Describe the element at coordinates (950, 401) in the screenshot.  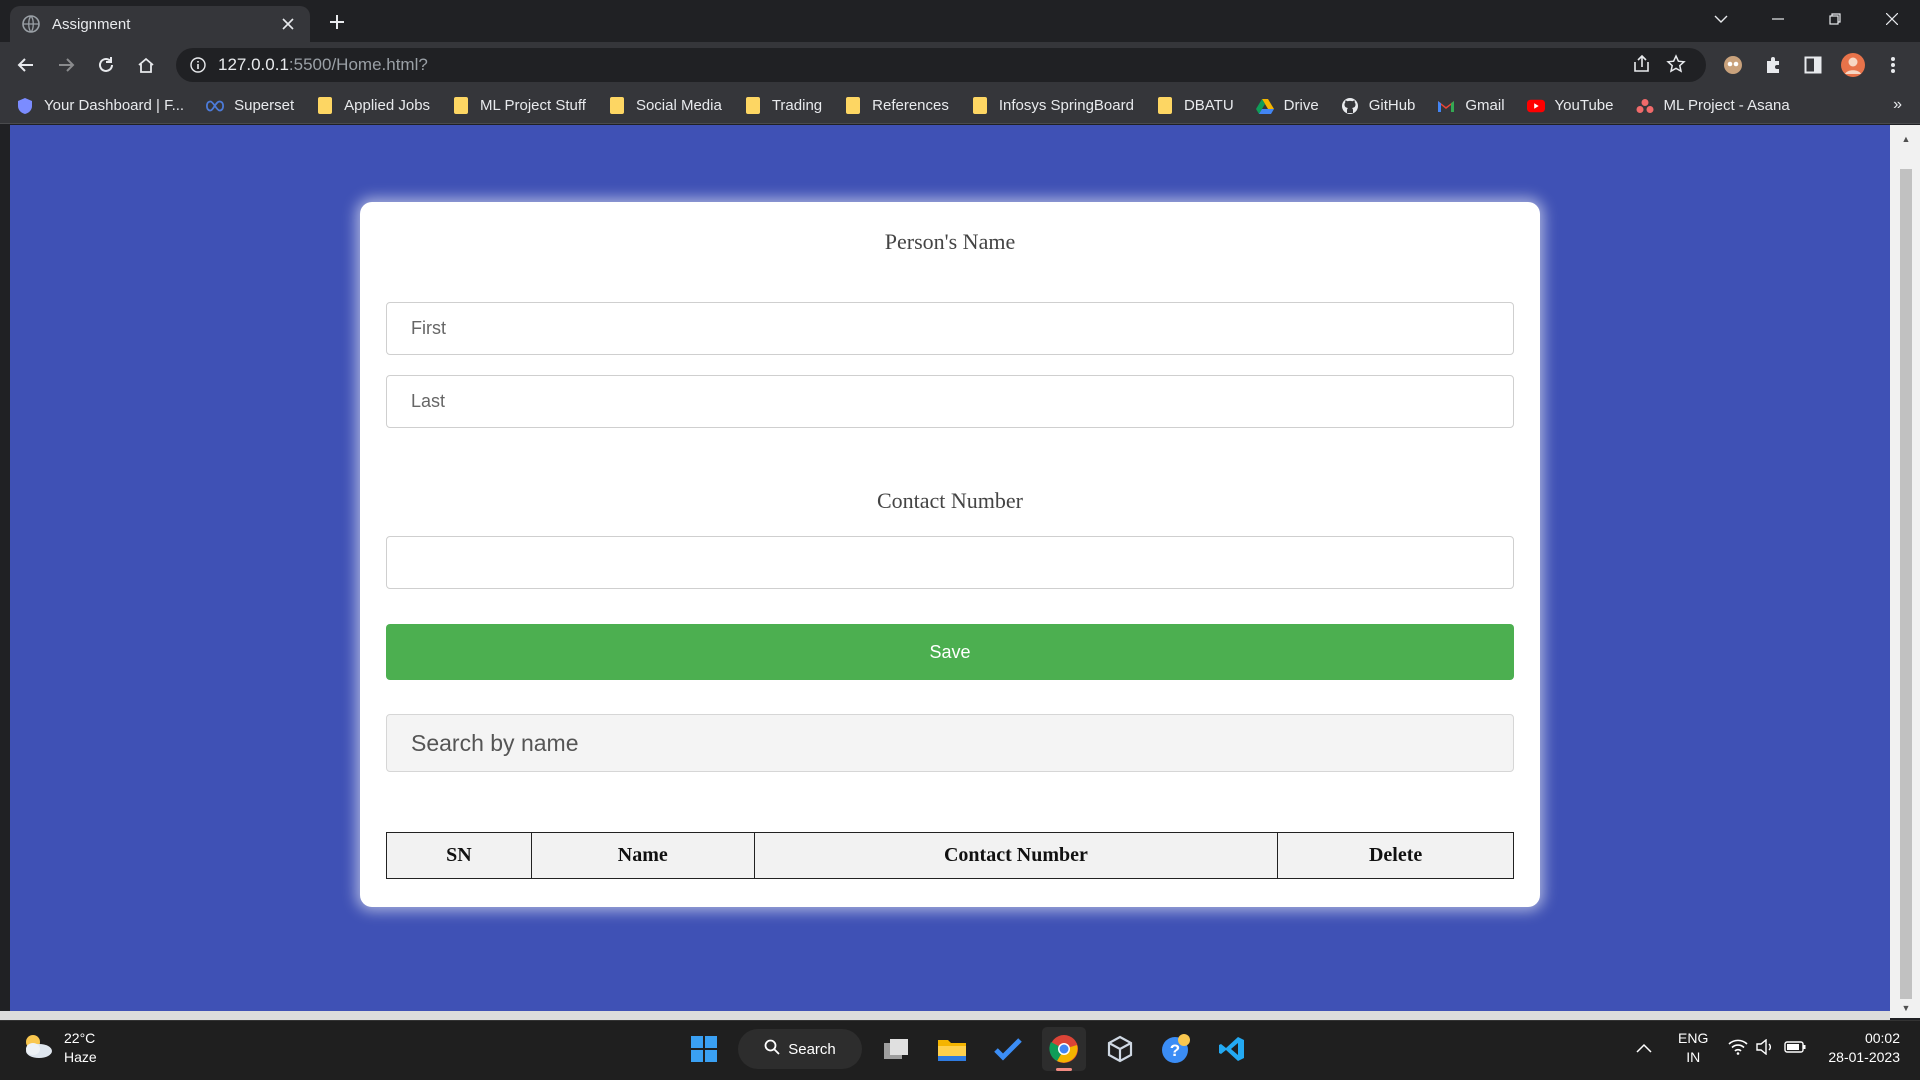
I see `last-name-input` at that location.